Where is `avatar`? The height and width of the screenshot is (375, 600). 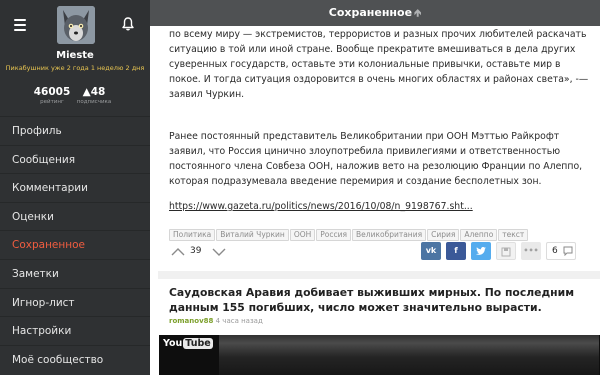
avatar is located at coordinates (76, 25).